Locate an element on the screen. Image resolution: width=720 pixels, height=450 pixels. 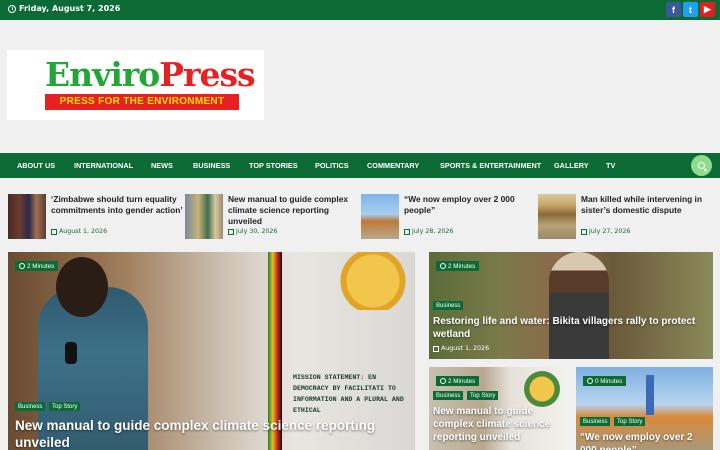
story-date-text: August 1, 2026 is located at coordinates (465, 348).